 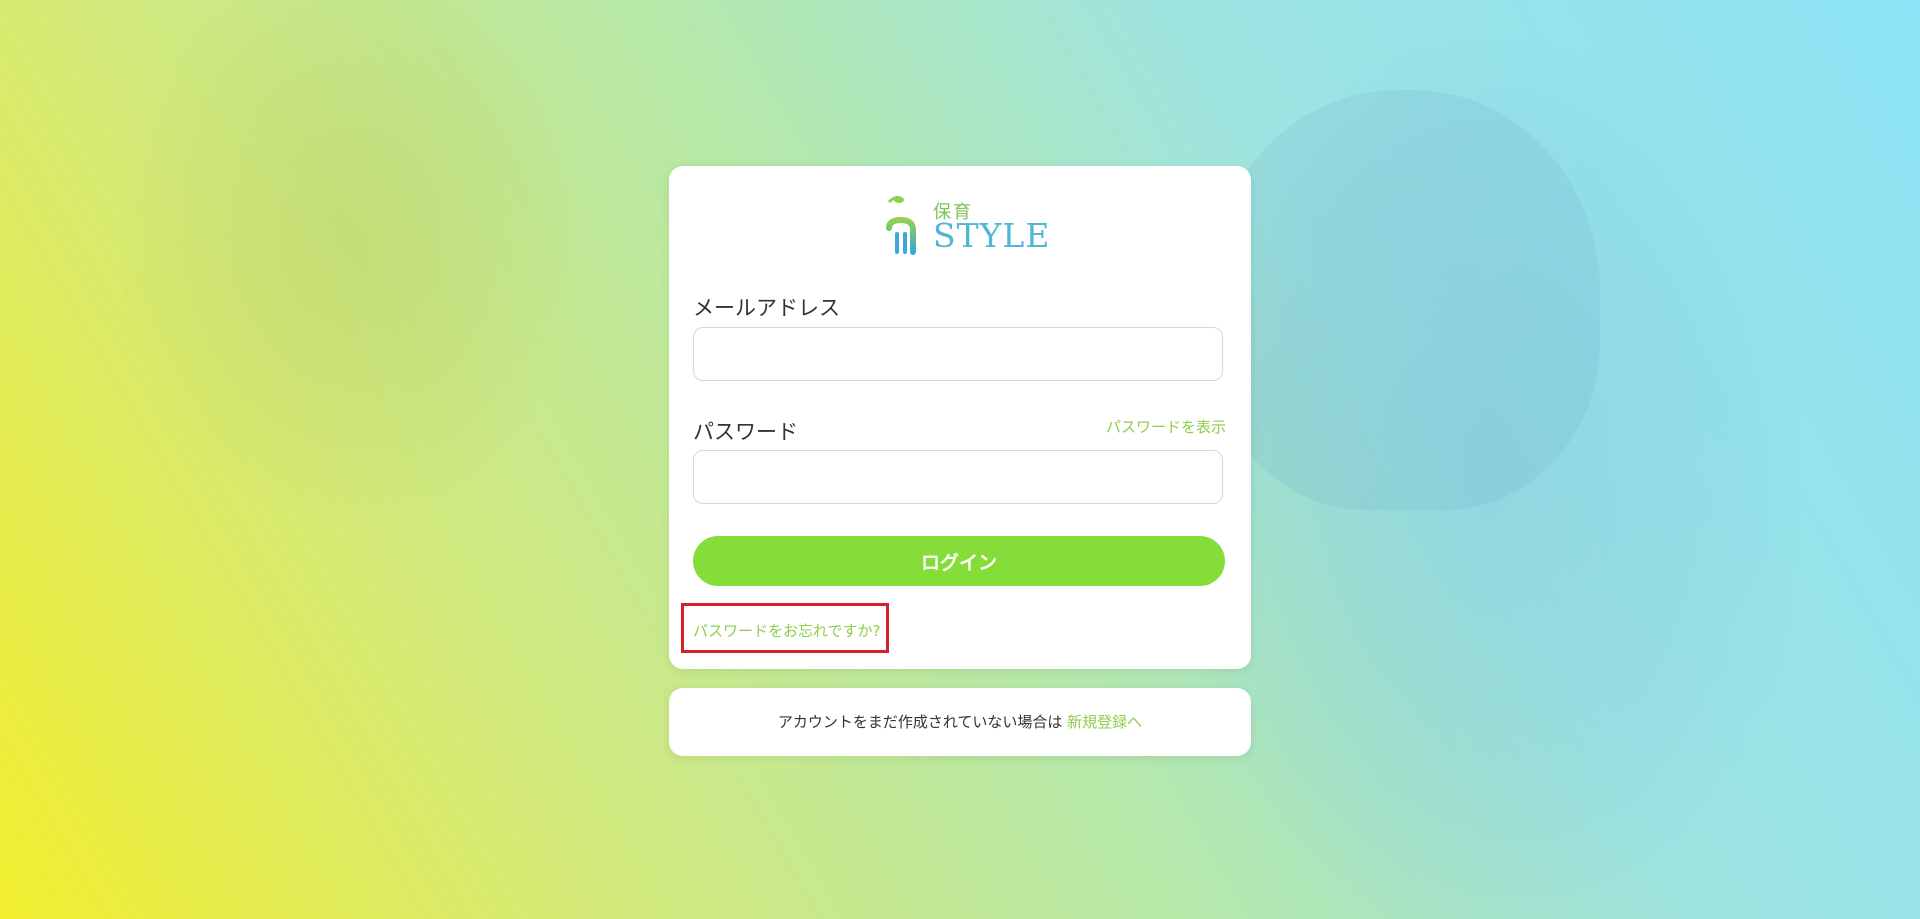 I want to click on login-button: ログイン, so click(x=959, y=561).